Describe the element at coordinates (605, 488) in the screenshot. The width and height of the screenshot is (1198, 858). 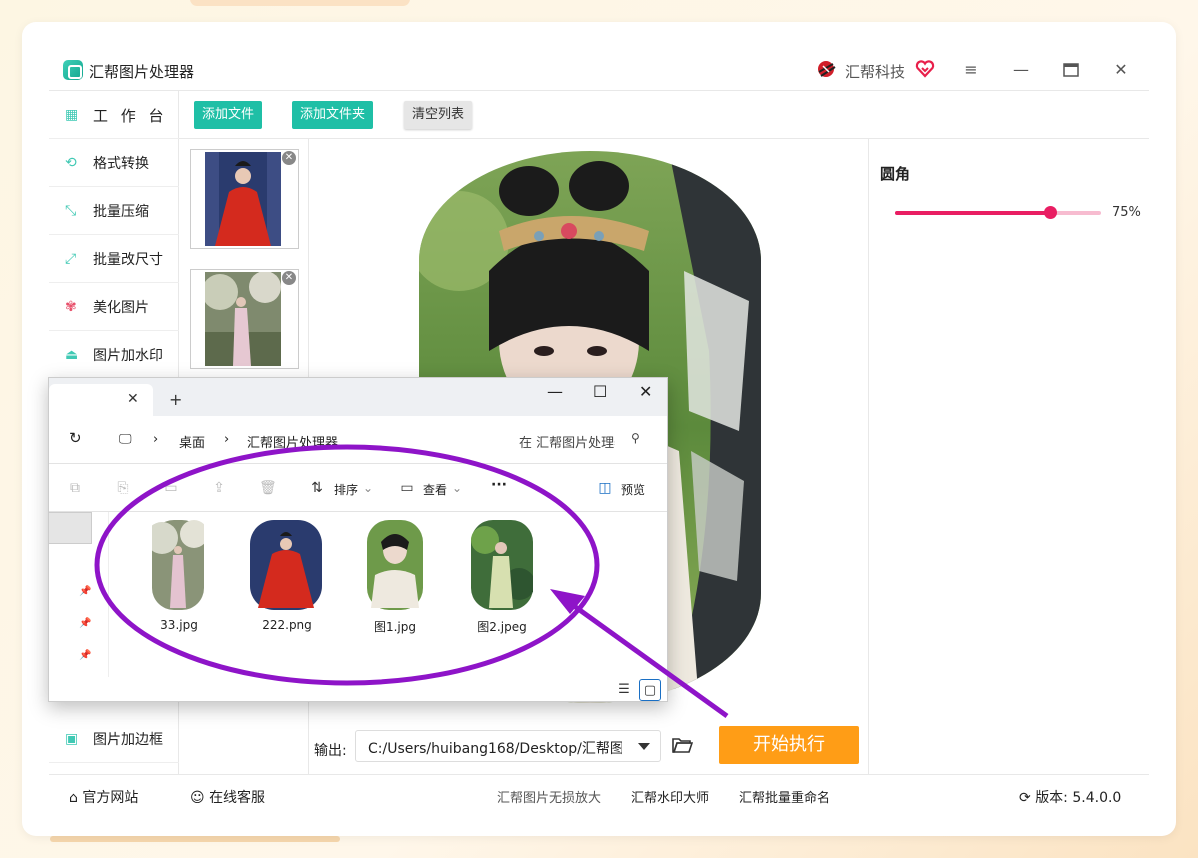
I see `preview-pane-icon: ◫` at that location.